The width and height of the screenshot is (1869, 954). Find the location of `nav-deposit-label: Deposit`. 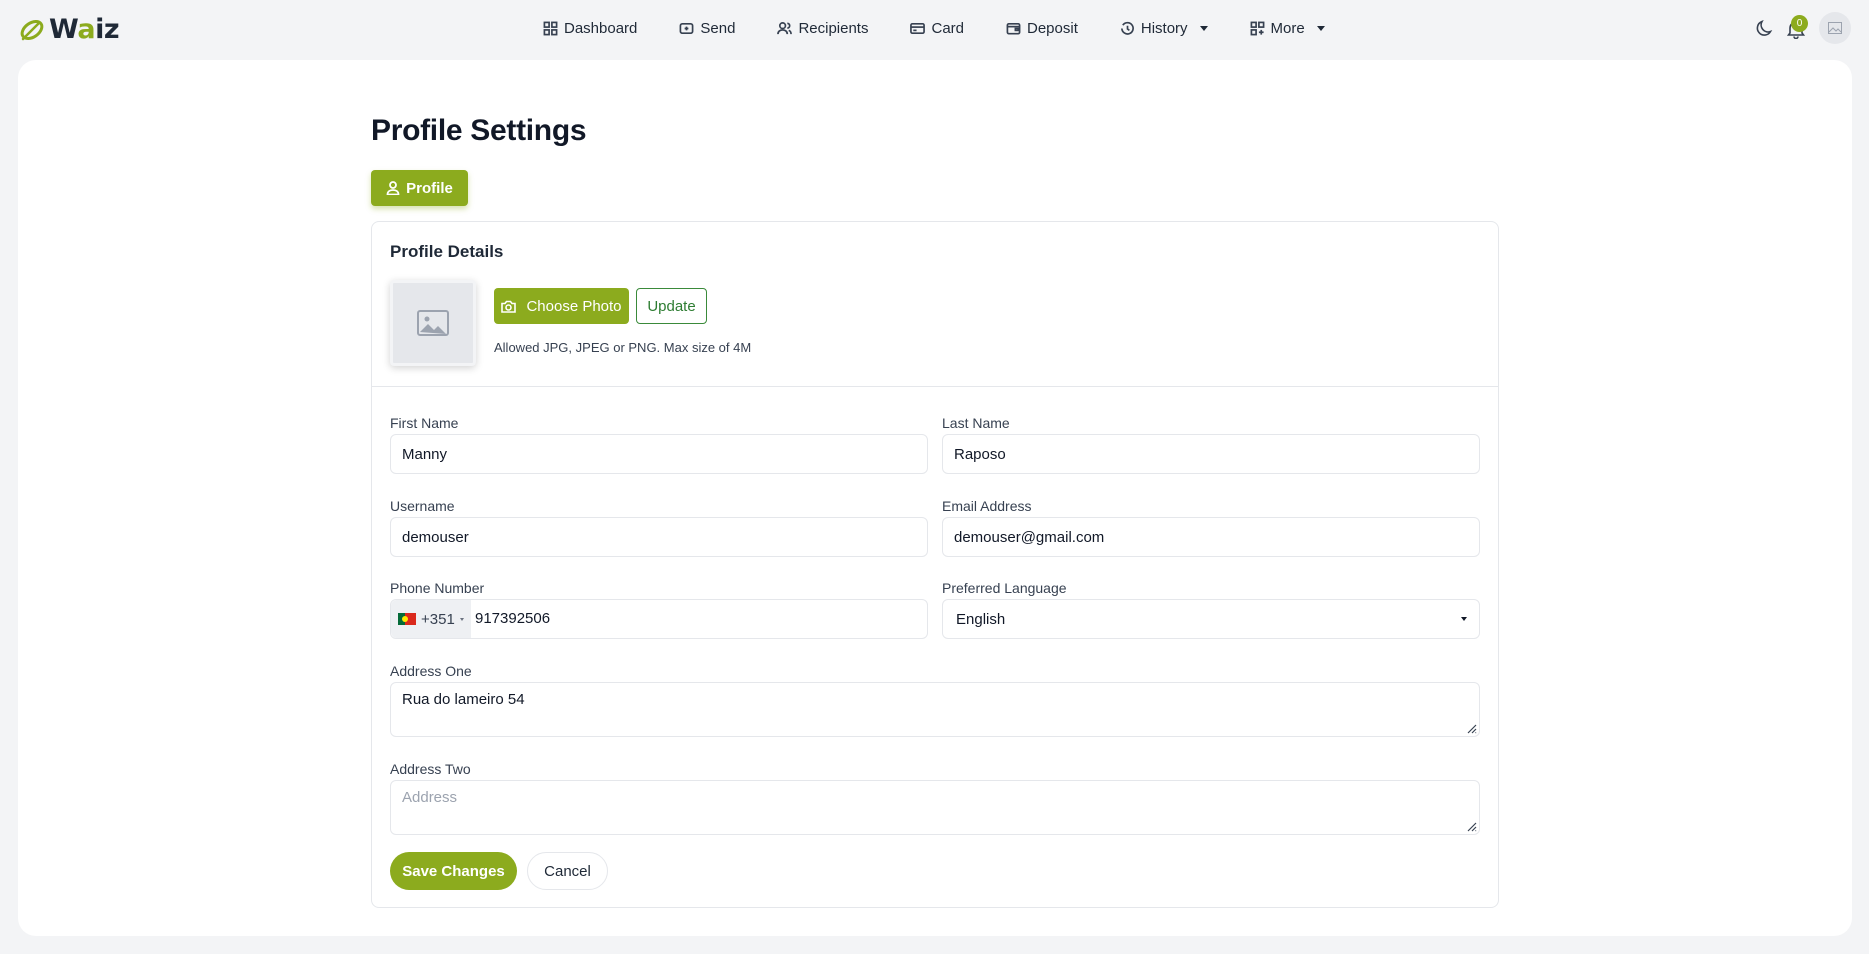

nav-deposit-label: Deposit is located at coordinates (1052, 28).